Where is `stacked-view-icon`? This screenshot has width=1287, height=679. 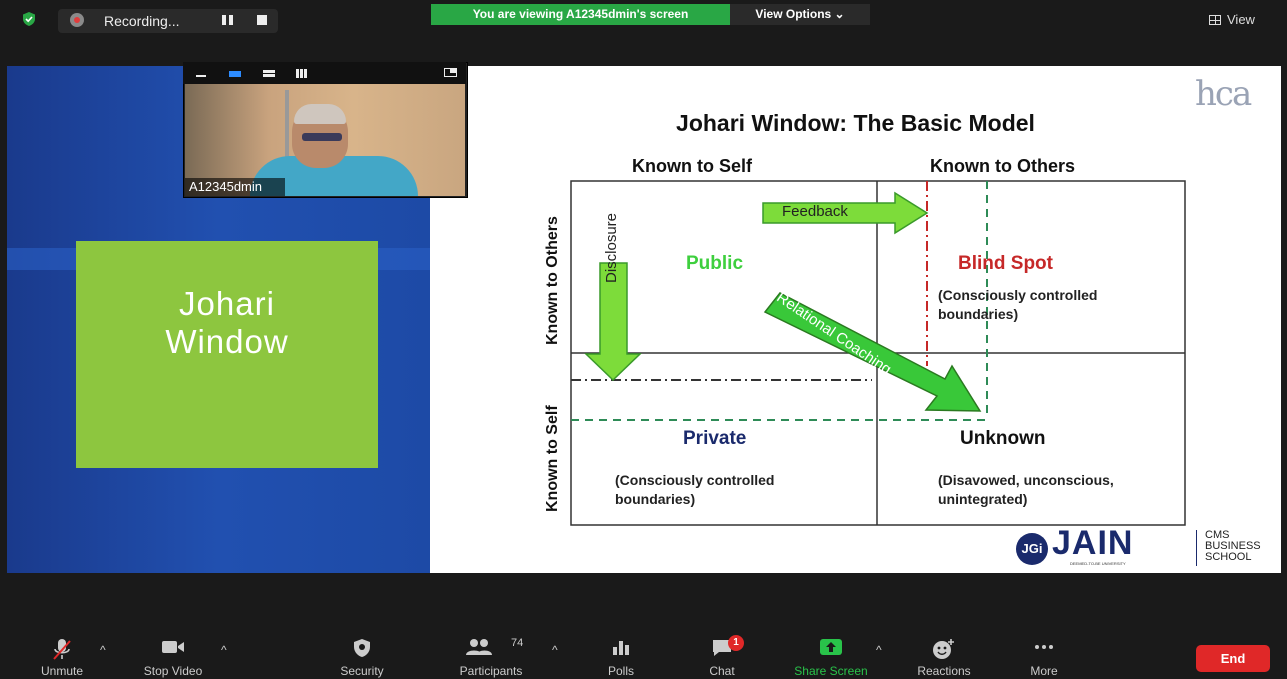
stacked-view-icon is located at coordinates (269, 73).